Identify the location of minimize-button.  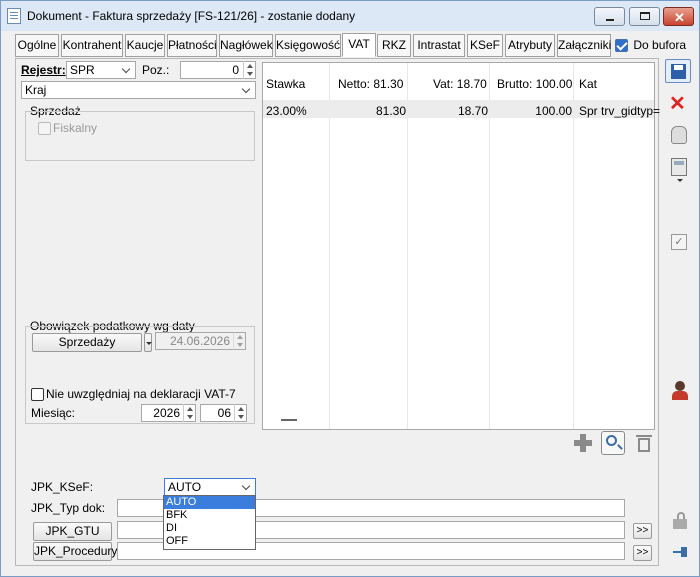
(609, 16).